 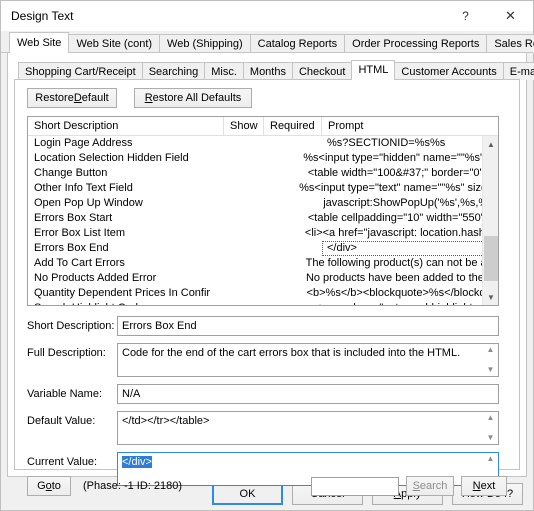 I want to click on go-to-post: to, so click(x=56, y=486).